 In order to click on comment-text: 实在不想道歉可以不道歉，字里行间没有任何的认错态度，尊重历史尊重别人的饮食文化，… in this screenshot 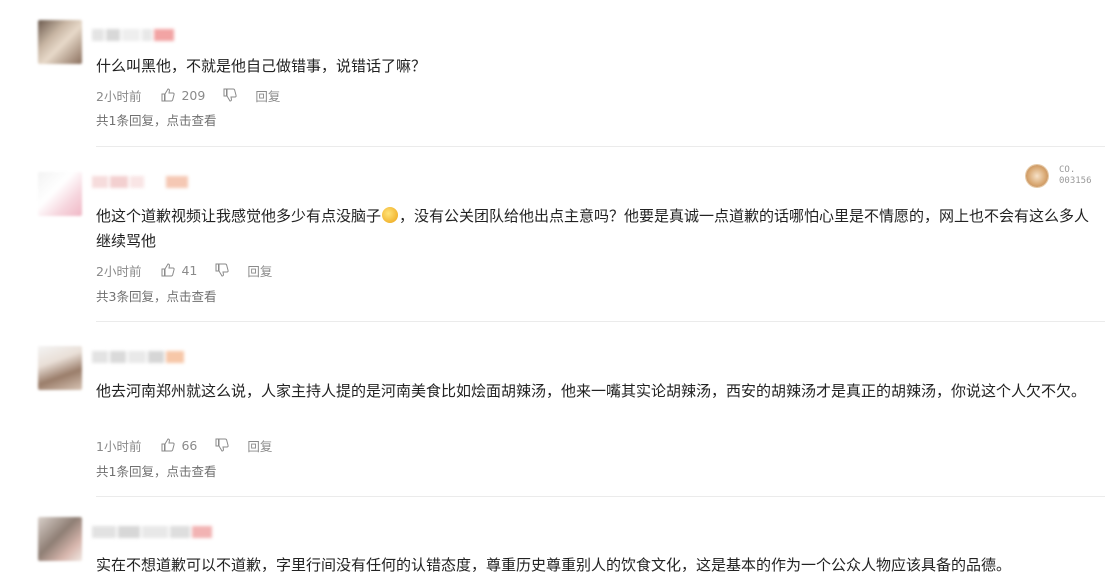, I will do `click(554, 565)`.